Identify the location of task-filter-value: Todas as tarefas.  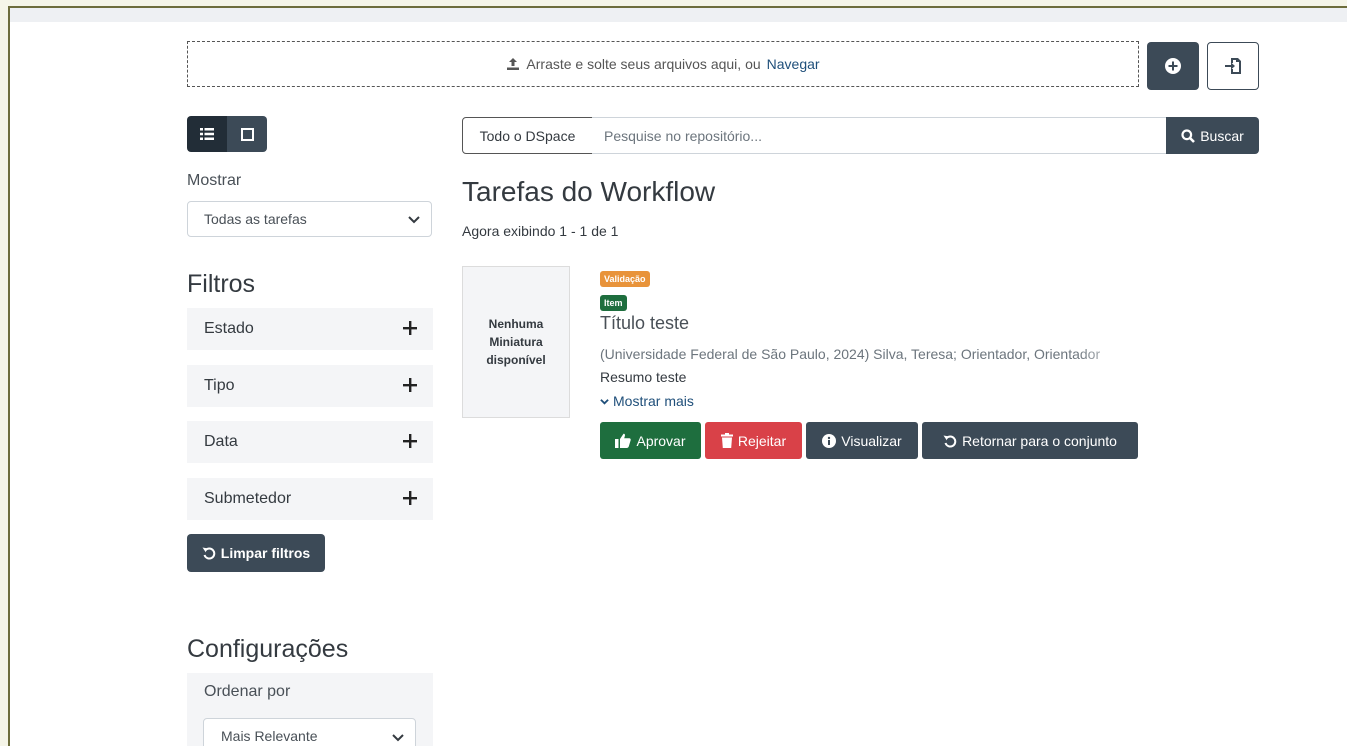
(255, 219).